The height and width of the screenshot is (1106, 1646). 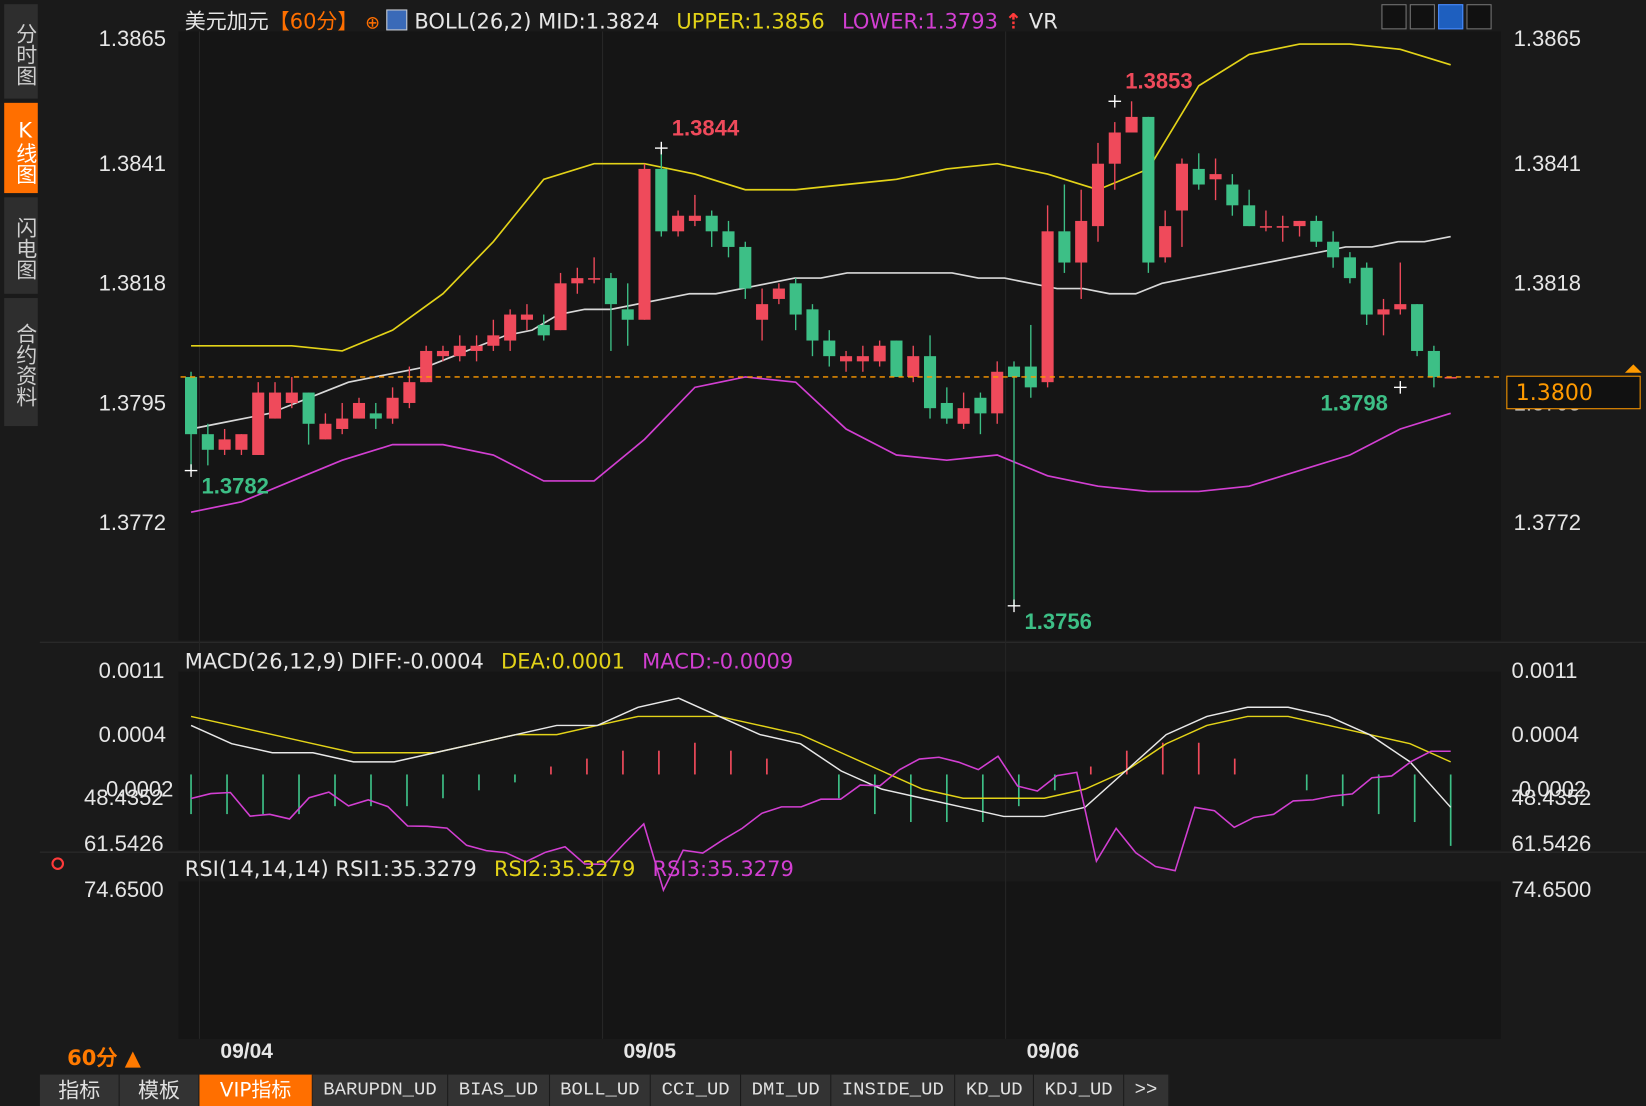 I want to click on tab-cci: CCI_UD, so click(x=696, y=1090).